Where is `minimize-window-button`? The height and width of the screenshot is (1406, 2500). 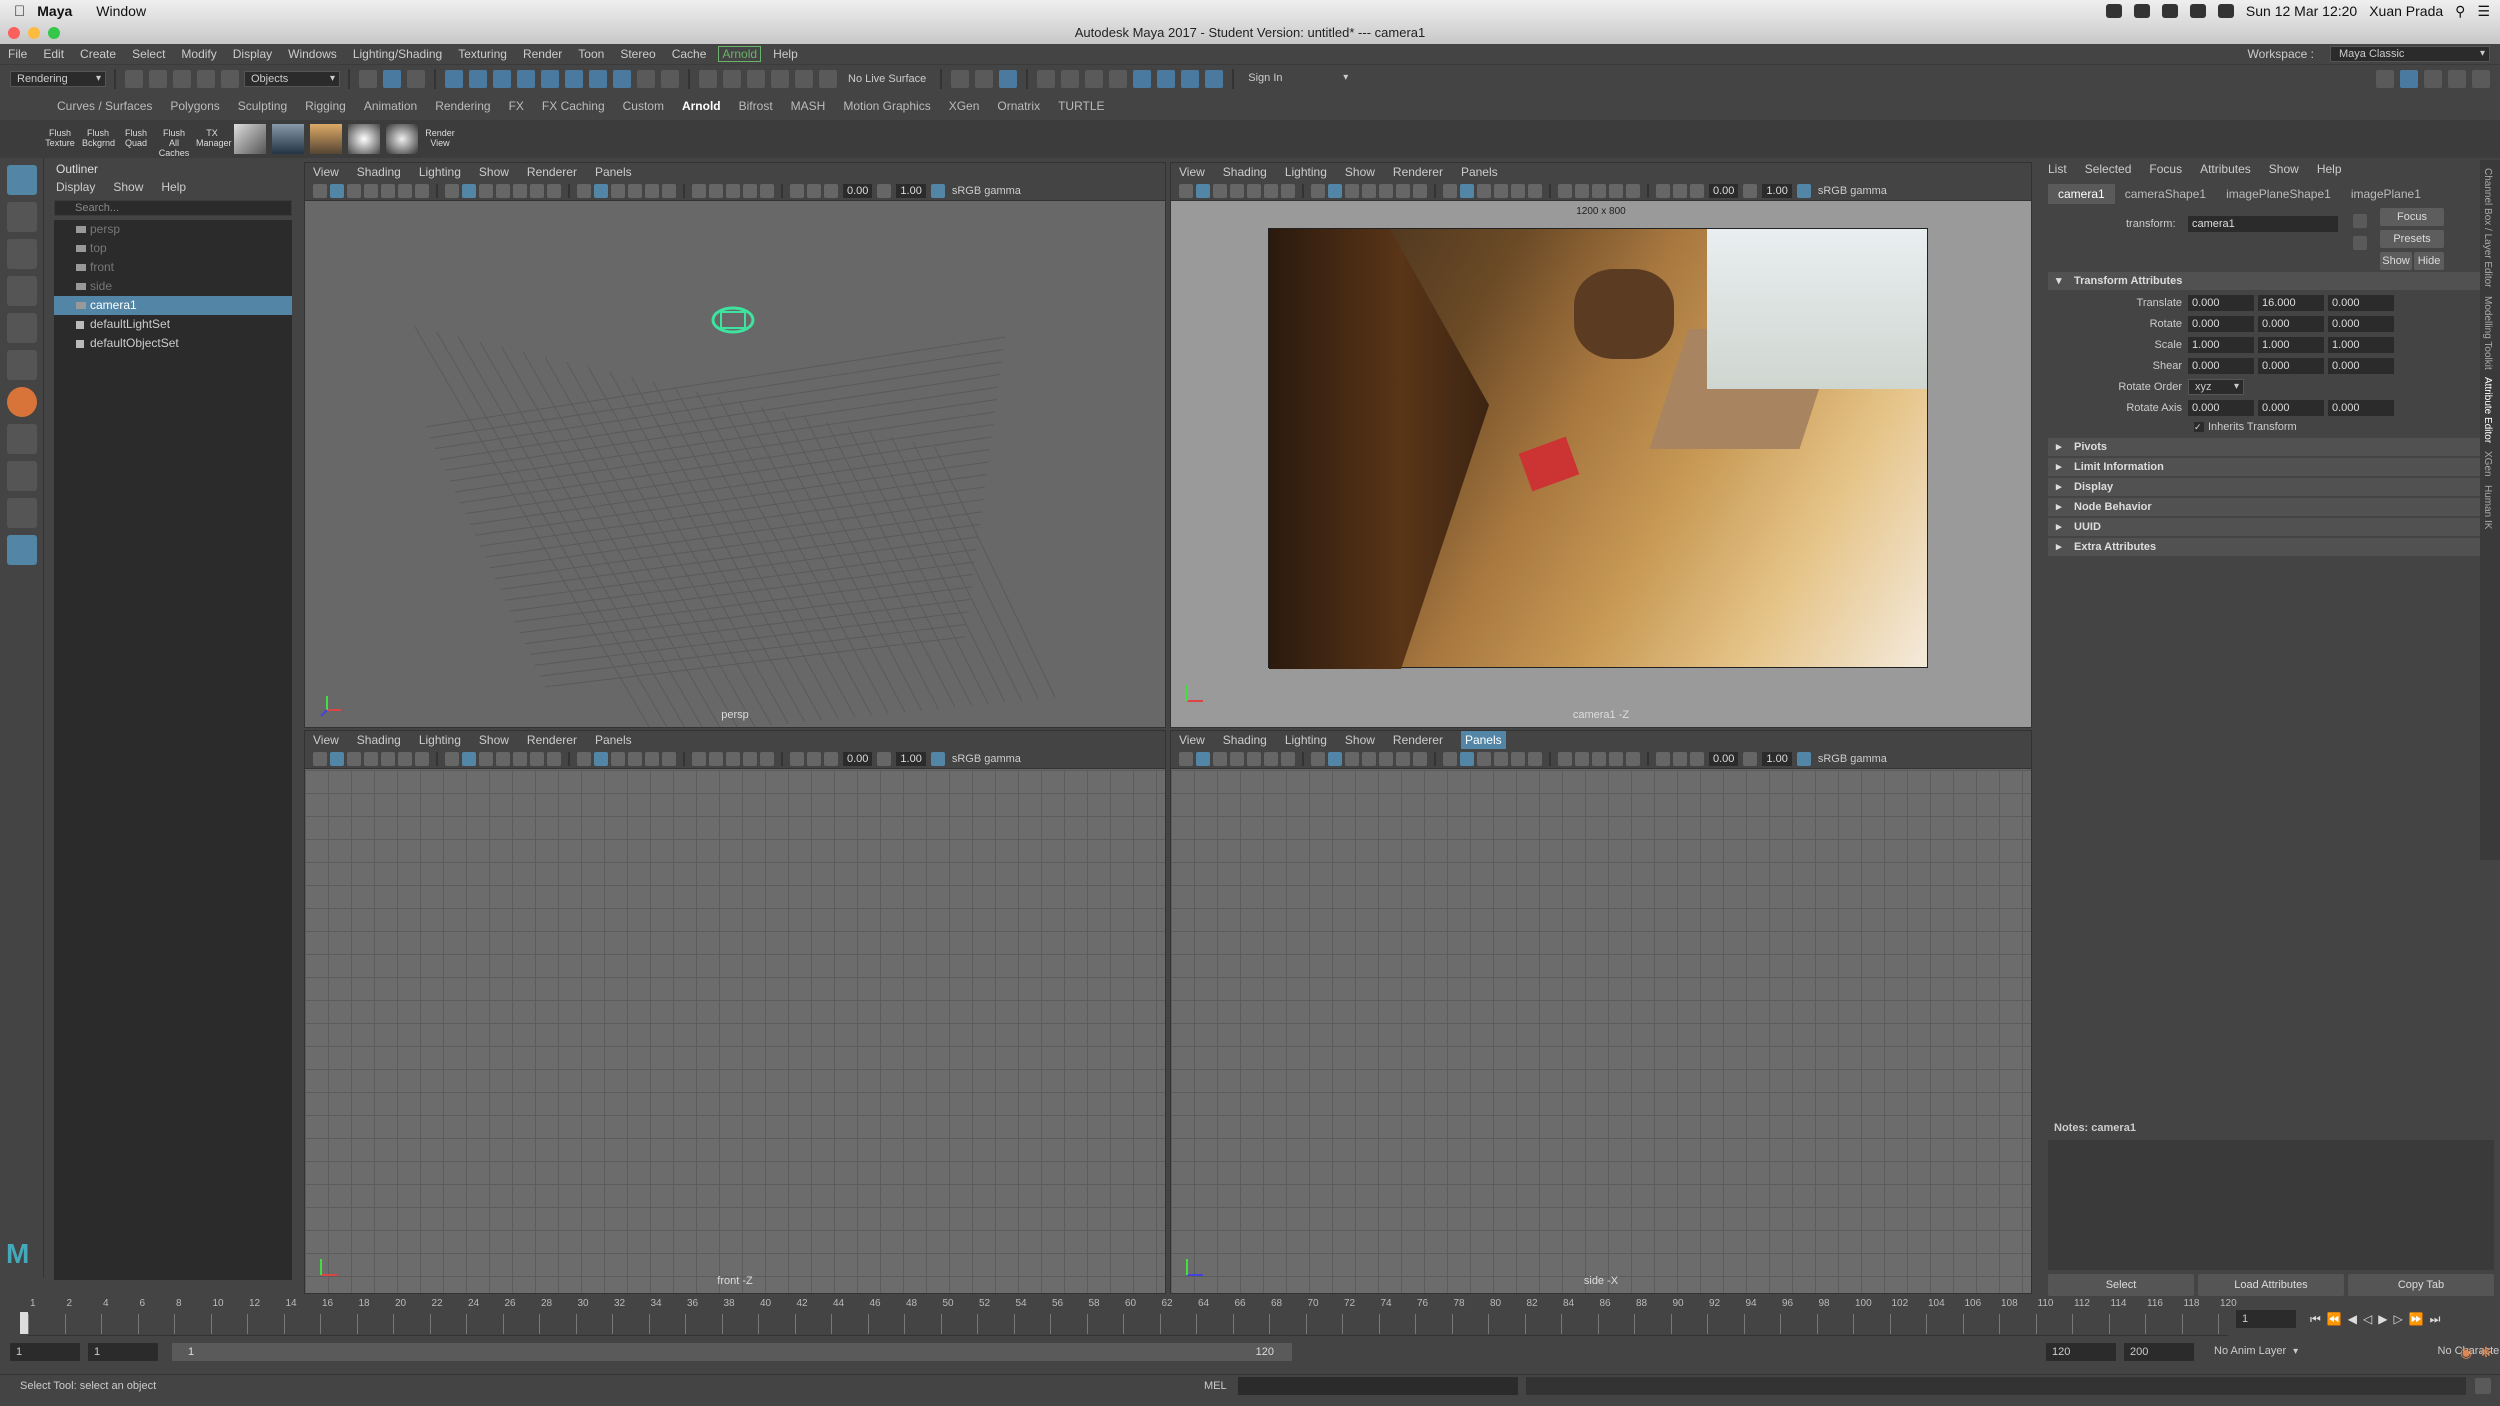
minimize-window-button is located at coordinates (34, 33).